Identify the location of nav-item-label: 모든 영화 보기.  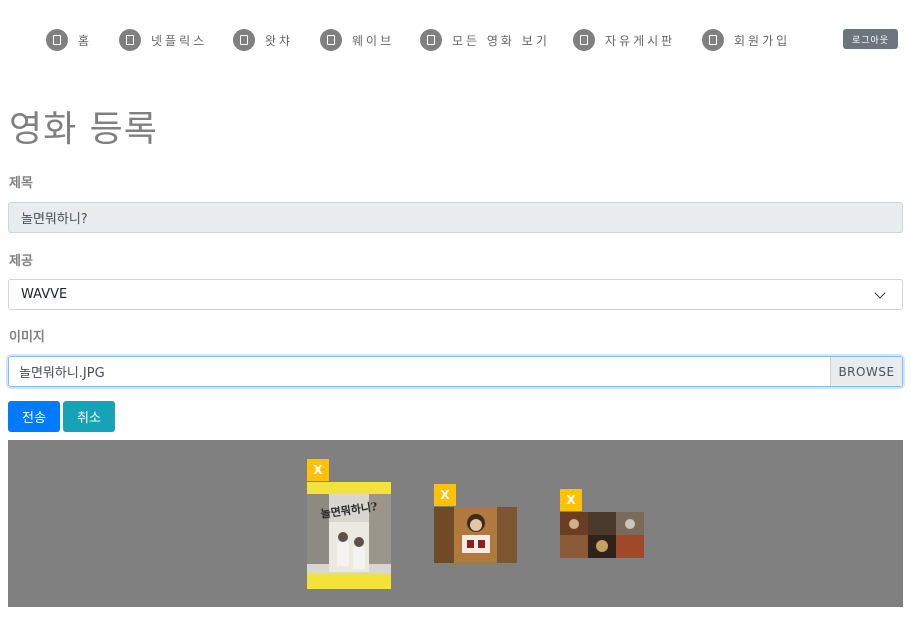
(501, 40).